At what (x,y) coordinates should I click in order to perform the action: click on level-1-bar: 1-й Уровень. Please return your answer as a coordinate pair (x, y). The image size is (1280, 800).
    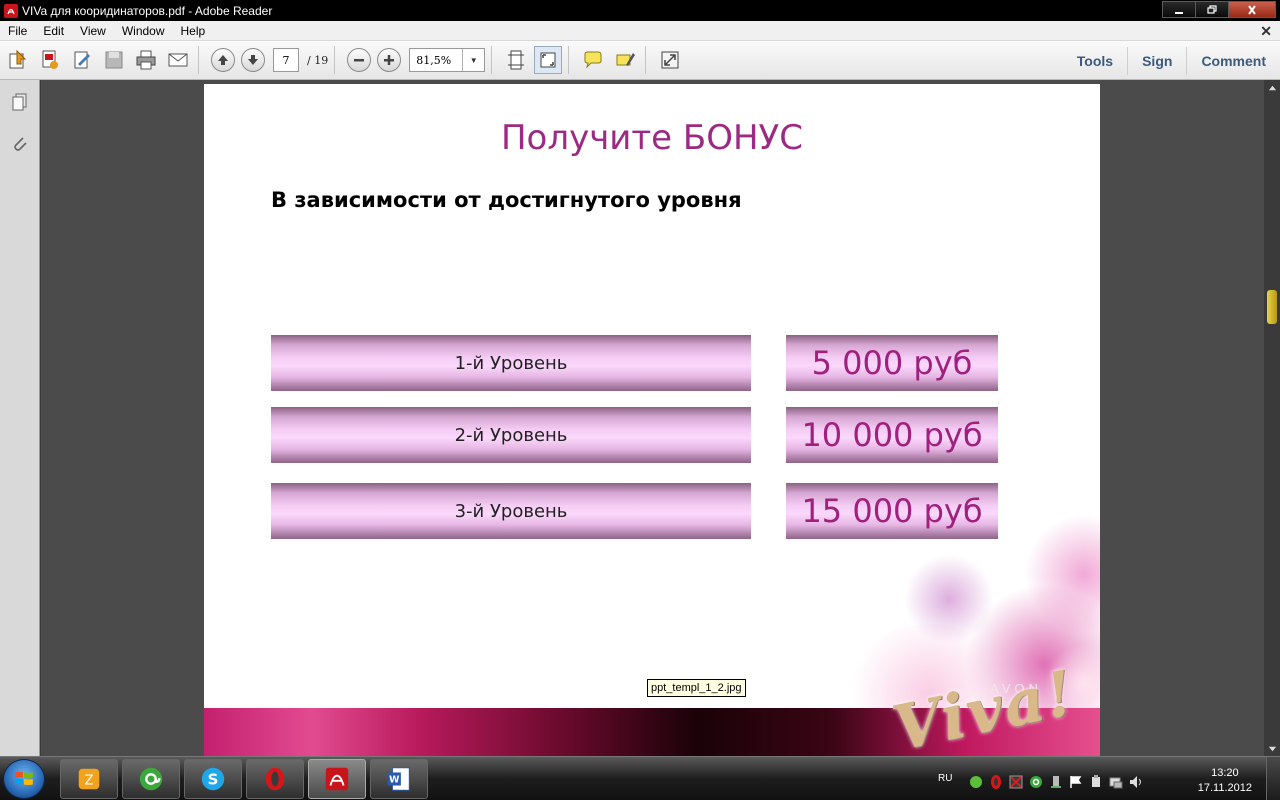
    Looking at the image, I should click on (511, 363).